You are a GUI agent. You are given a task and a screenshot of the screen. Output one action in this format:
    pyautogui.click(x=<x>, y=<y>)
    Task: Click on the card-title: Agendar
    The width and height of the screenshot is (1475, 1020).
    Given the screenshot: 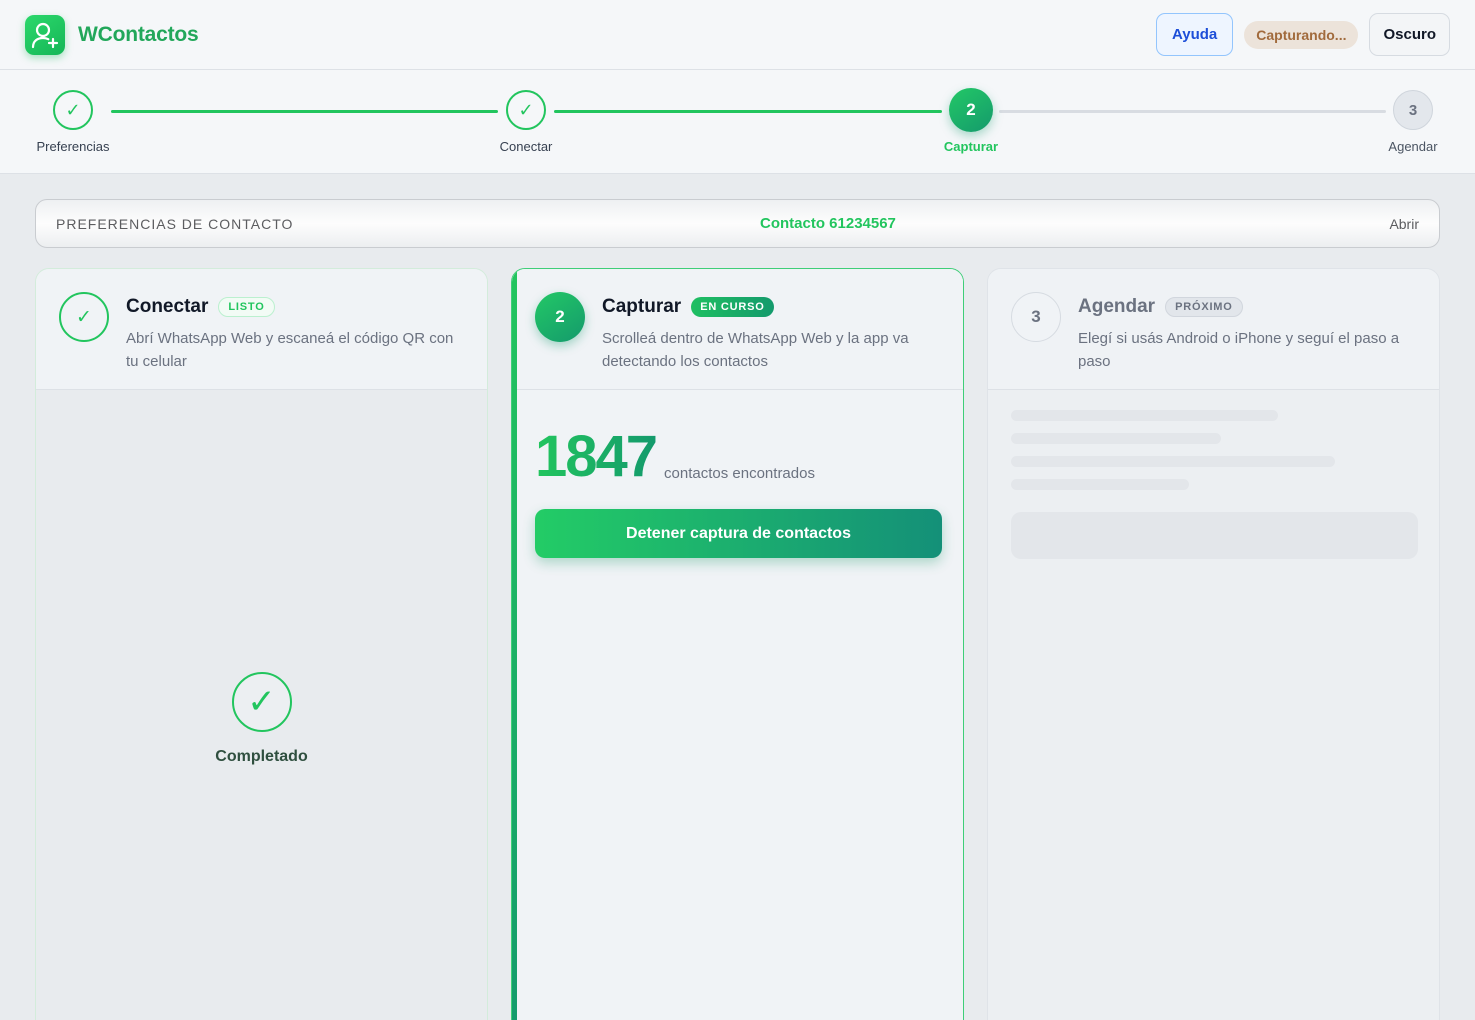 What is the action you would take?
    pyautogui.click(x=1117, y=306)
    